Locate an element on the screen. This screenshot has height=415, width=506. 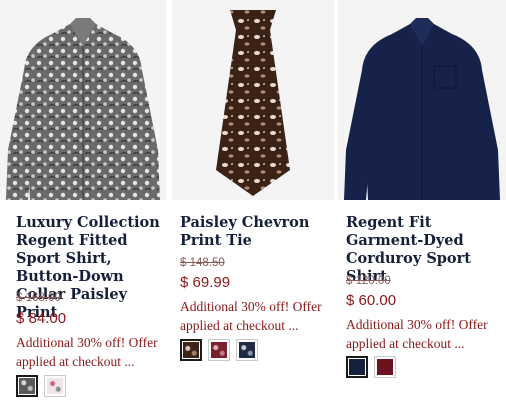
original-price: $ 120.00 is located at coordinates (368, 281).